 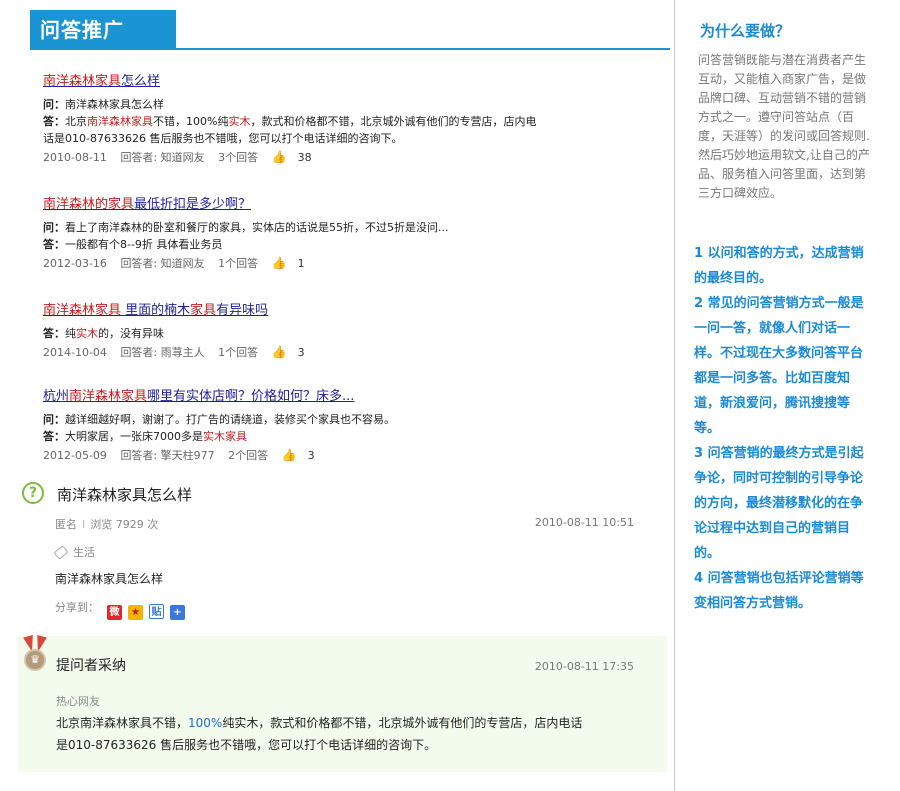 I want to click on accepted-answer-title: 提问者采纳, so click(x=91, y=666).